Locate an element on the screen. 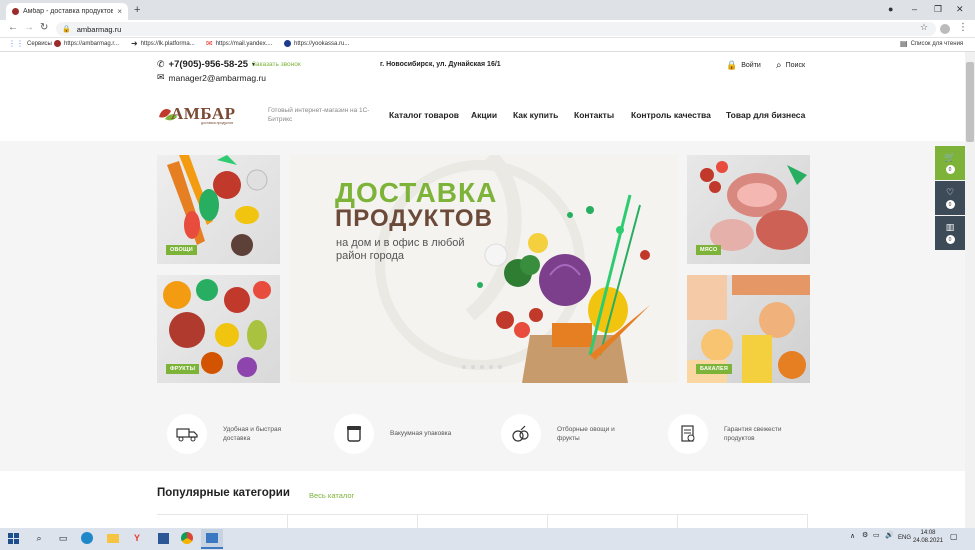  yandex-browser-icon: Y is located at coordinates (137, 538).